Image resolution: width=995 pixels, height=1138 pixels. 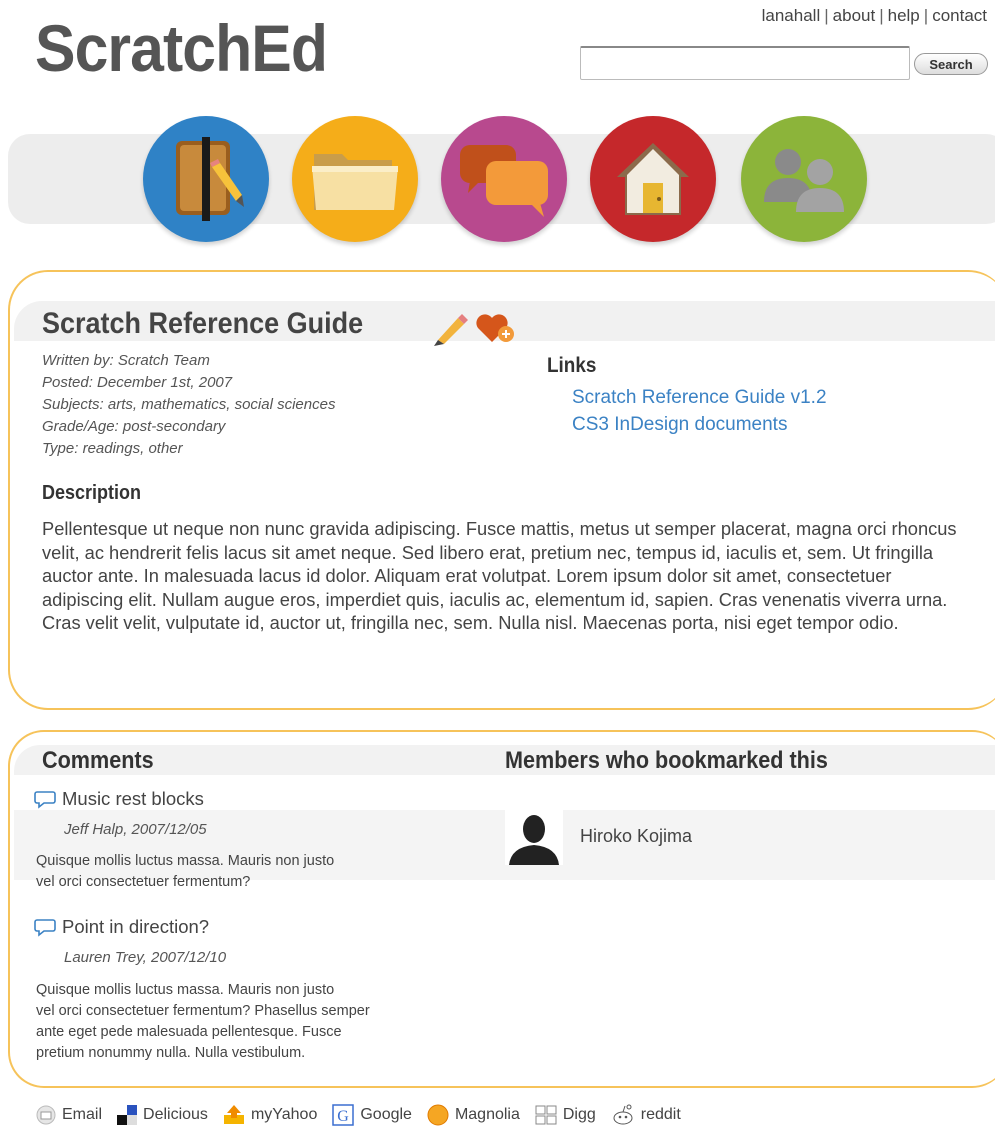 I want to click on myyahoo-icon, so click(x=233, y=1114).